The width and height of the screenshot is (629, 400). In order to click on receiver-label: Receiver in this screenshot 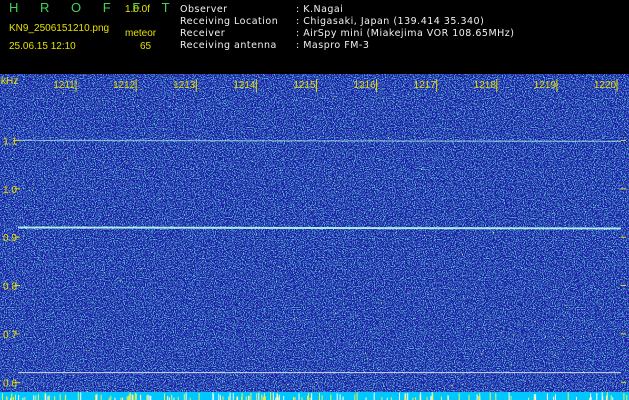, I will do `click(203, 33)`.